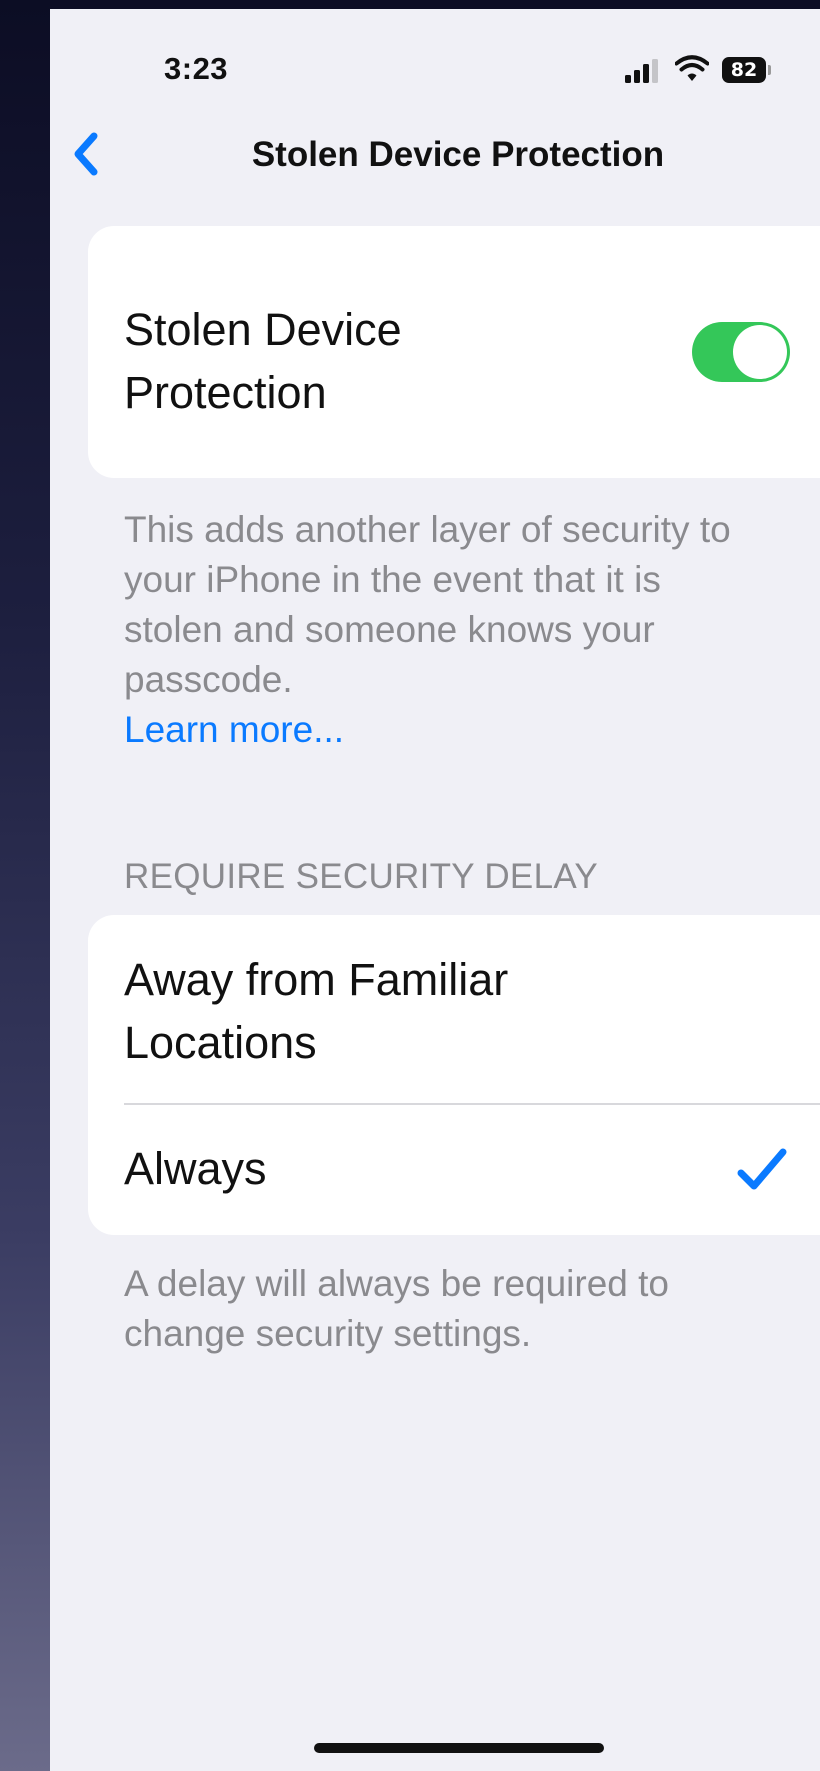 Image resolution: width=820 pixels, height=1771 pixels. I want to click on page-title: Stolen Device Protection, so click(458, 154).